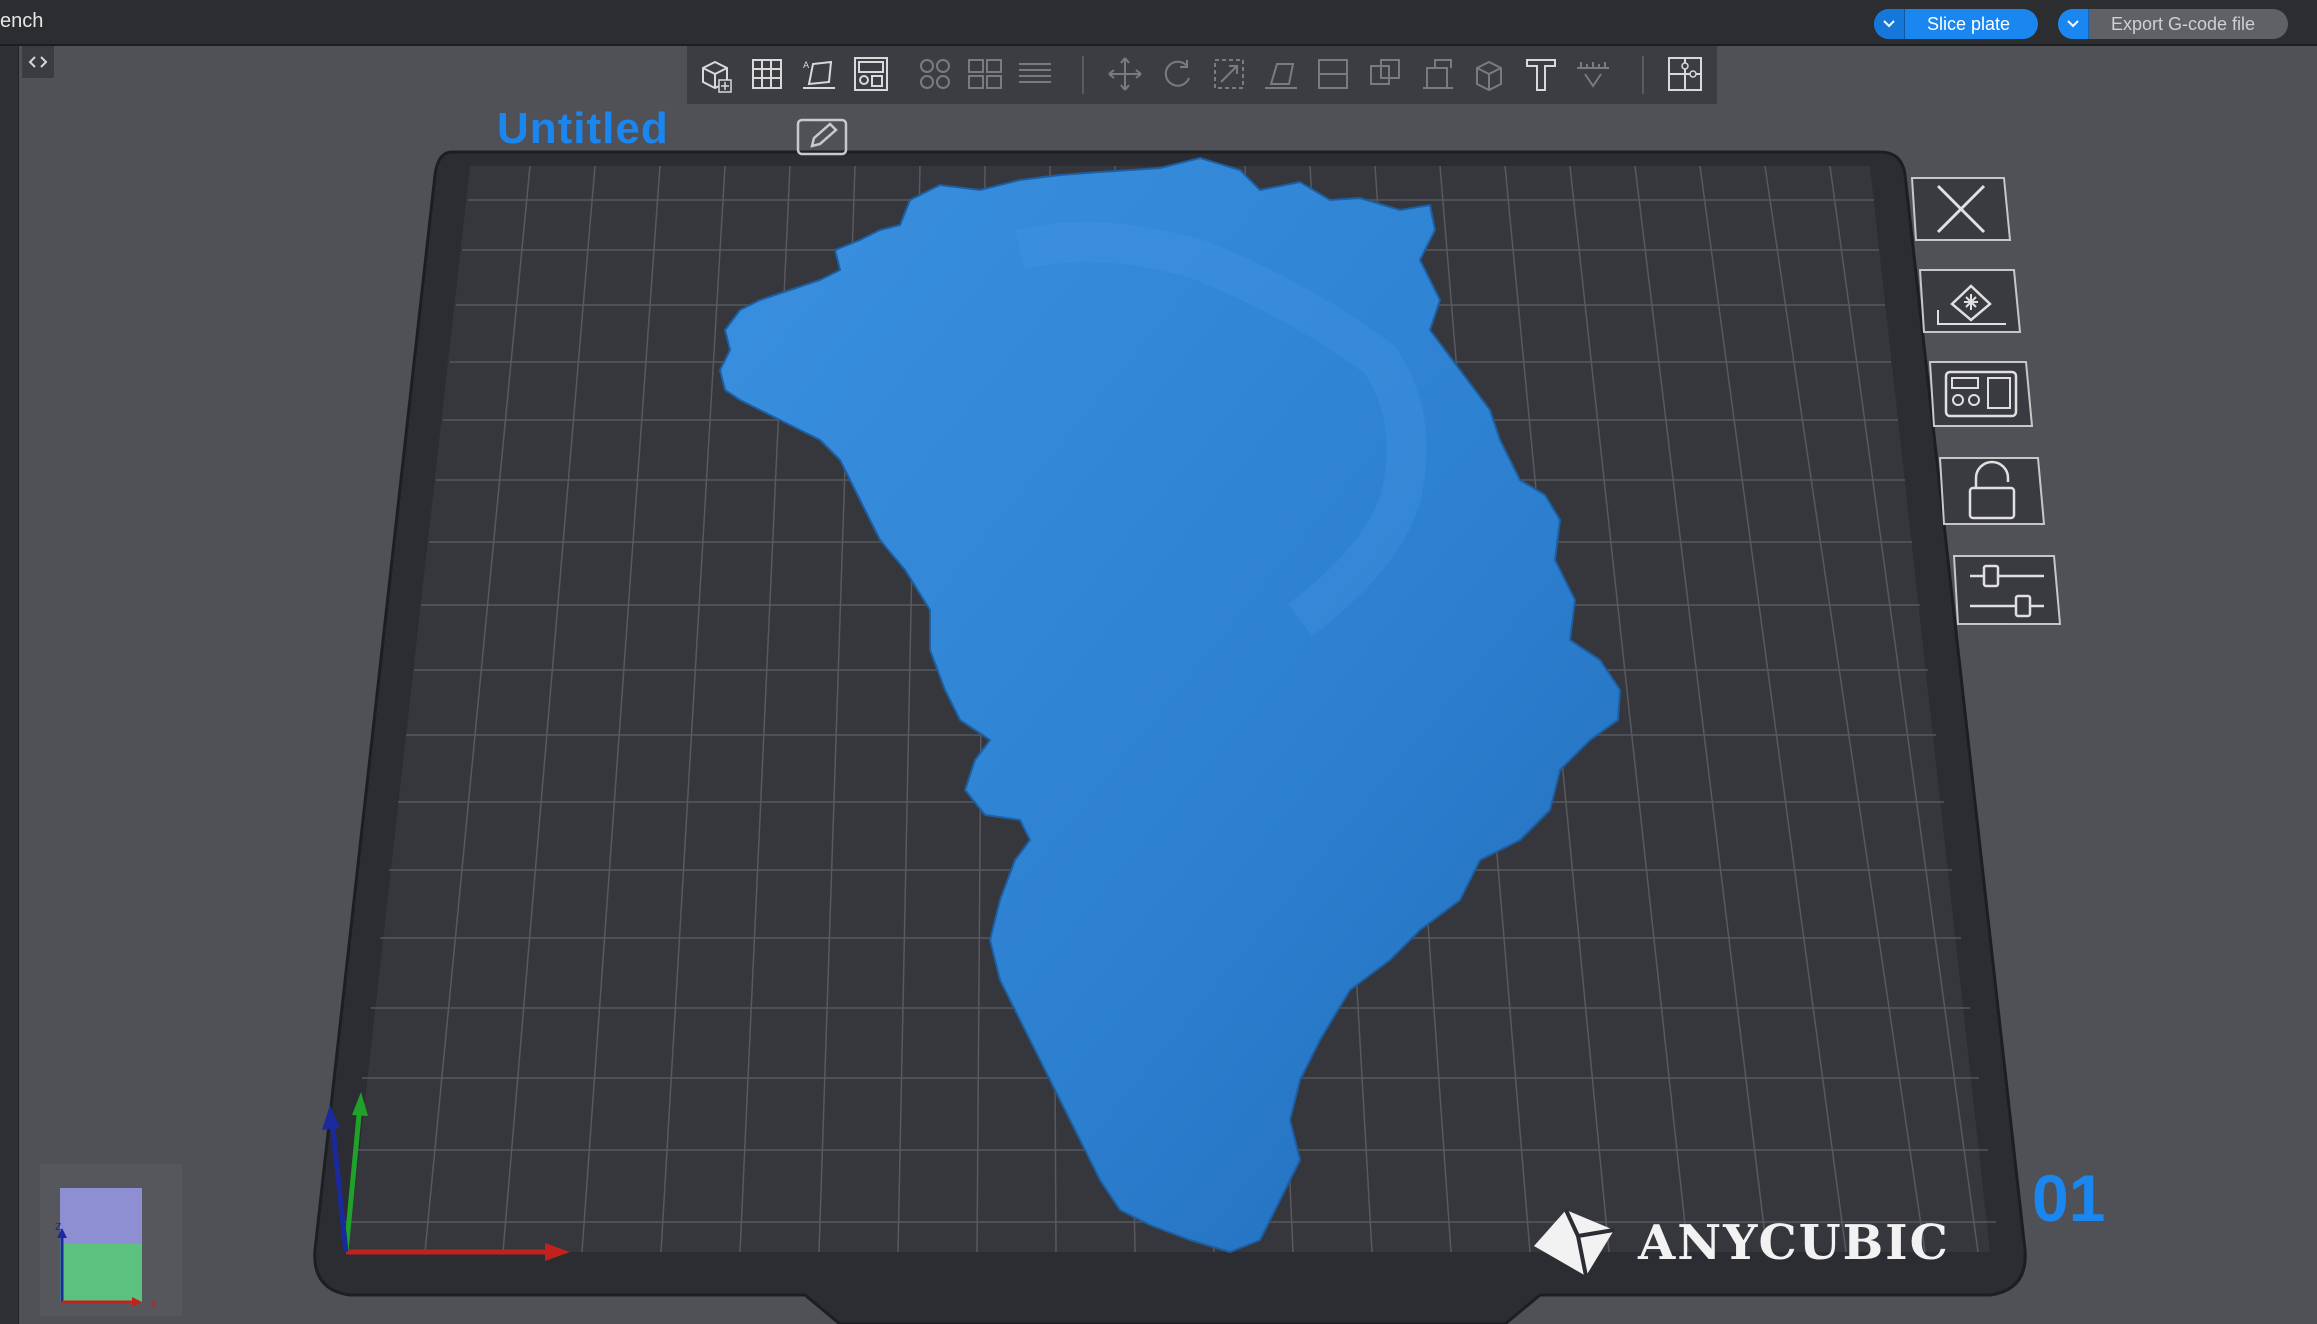 The image size is (2317, 1324). Describe the element at coordinates (2183, 23) in the screenshot. I see `export-gcode-label: Export G-code file` at that location.